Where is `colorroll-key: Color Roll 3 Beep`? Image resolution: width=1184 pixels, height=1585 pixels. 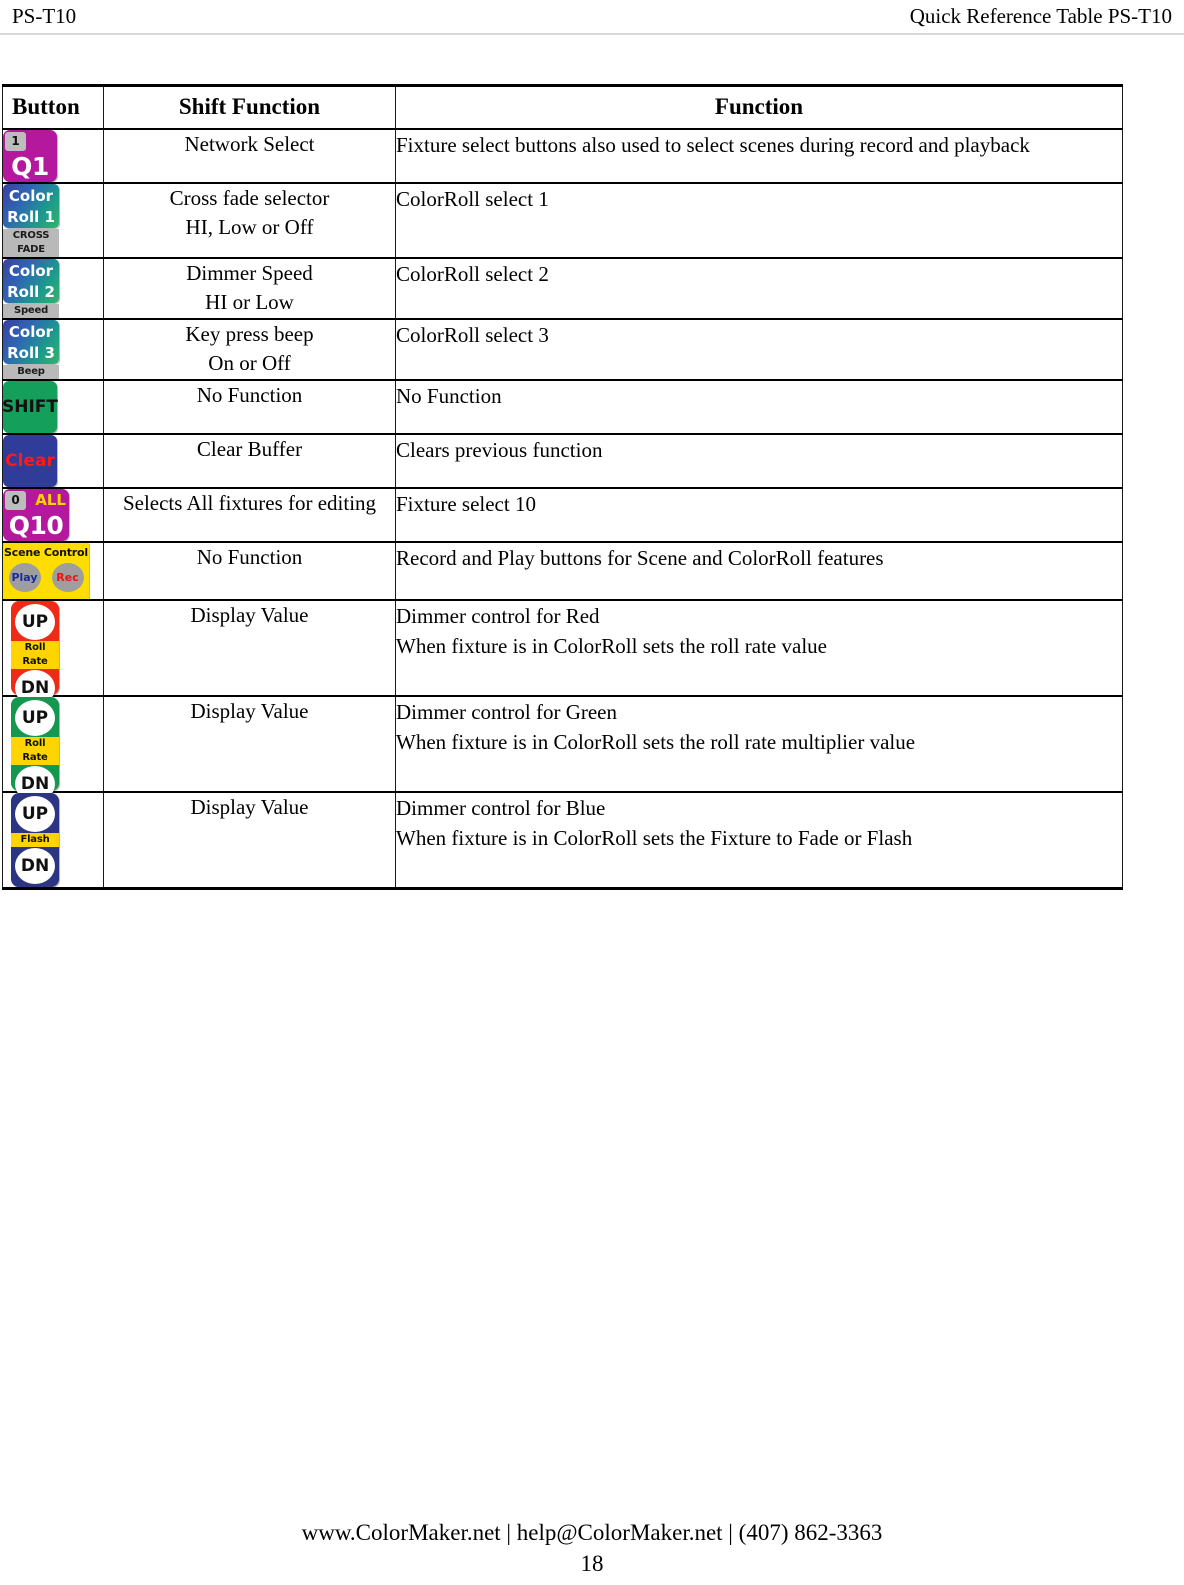 colorroll-key: Color Roll 3 Beep is located at coordinates (31, 349).